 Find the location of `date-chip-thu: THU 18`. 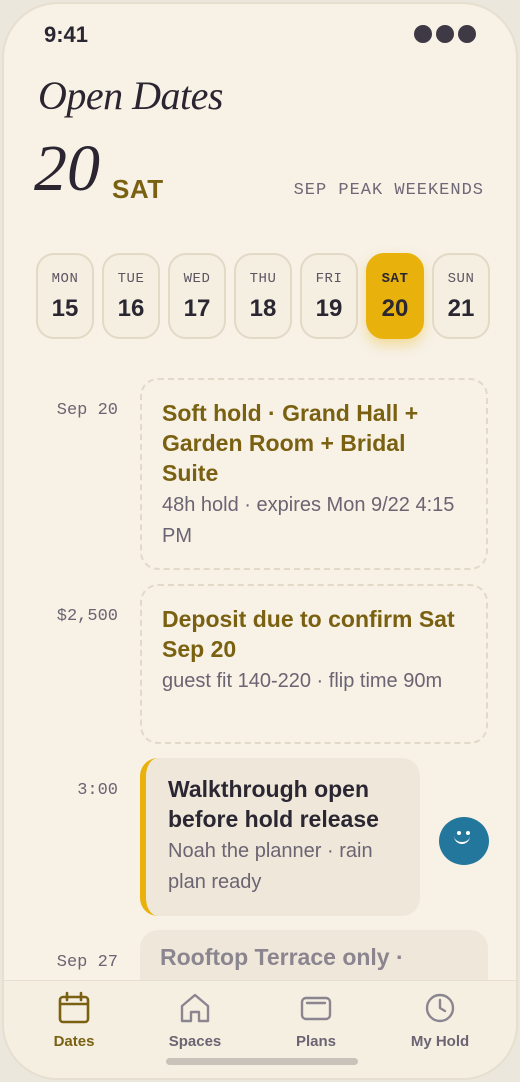

date-chip-thu: THU 18 is located at coordinates (263, 296).